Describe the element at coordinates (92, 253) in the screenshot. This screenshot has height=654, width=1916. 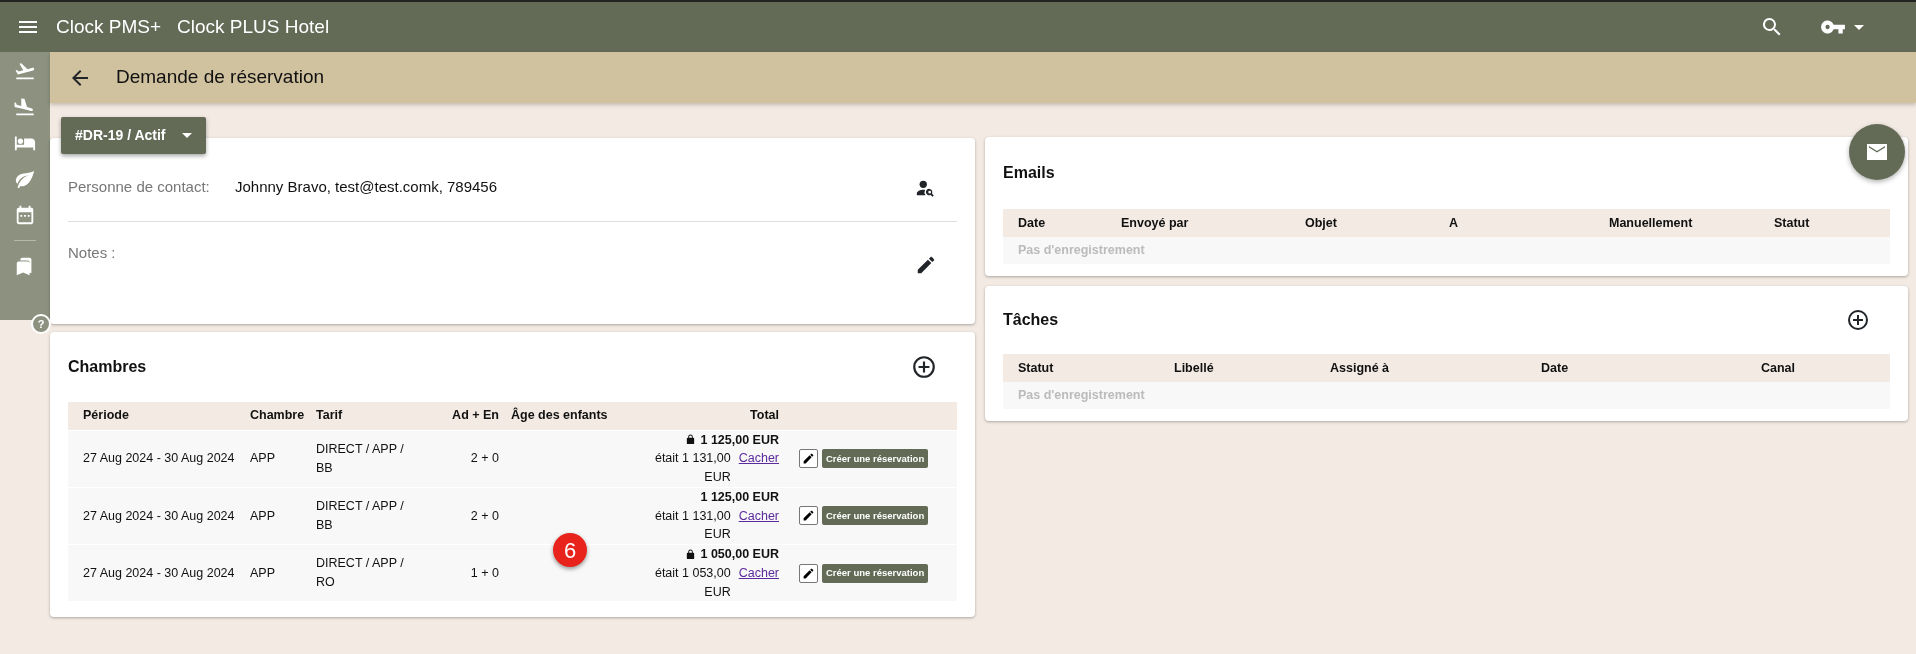
I see `notes-label: Notes :` at that location.